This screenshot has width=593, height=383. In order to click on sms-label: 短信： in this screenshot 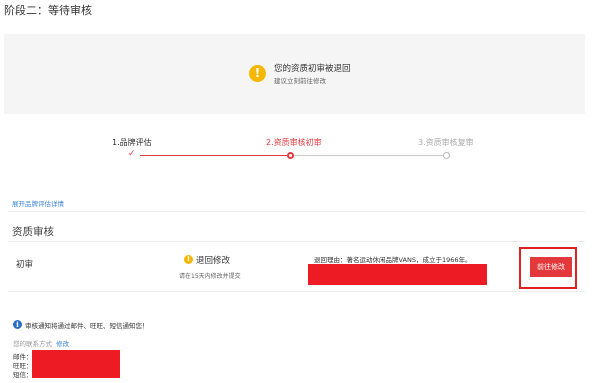, I will do `click(23, 375)`.